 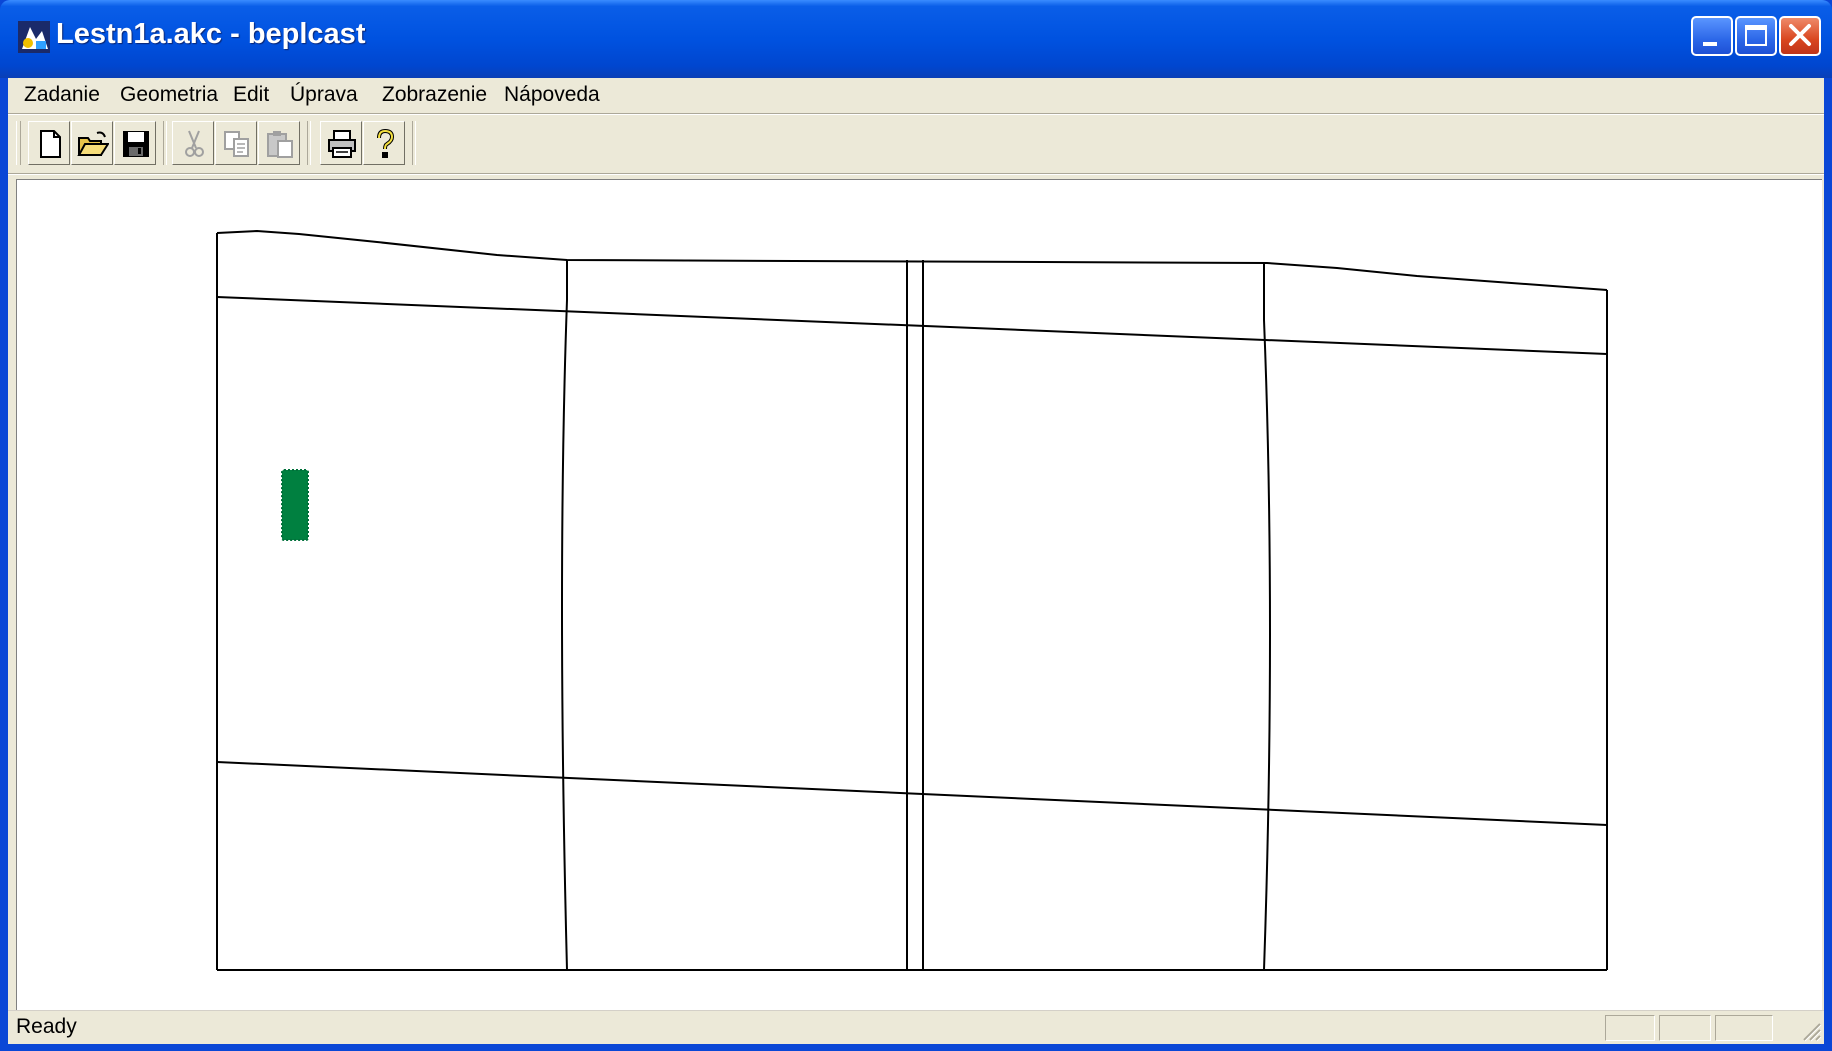 I want to click on menu-edit: Edit, so click(x=251, y=95).